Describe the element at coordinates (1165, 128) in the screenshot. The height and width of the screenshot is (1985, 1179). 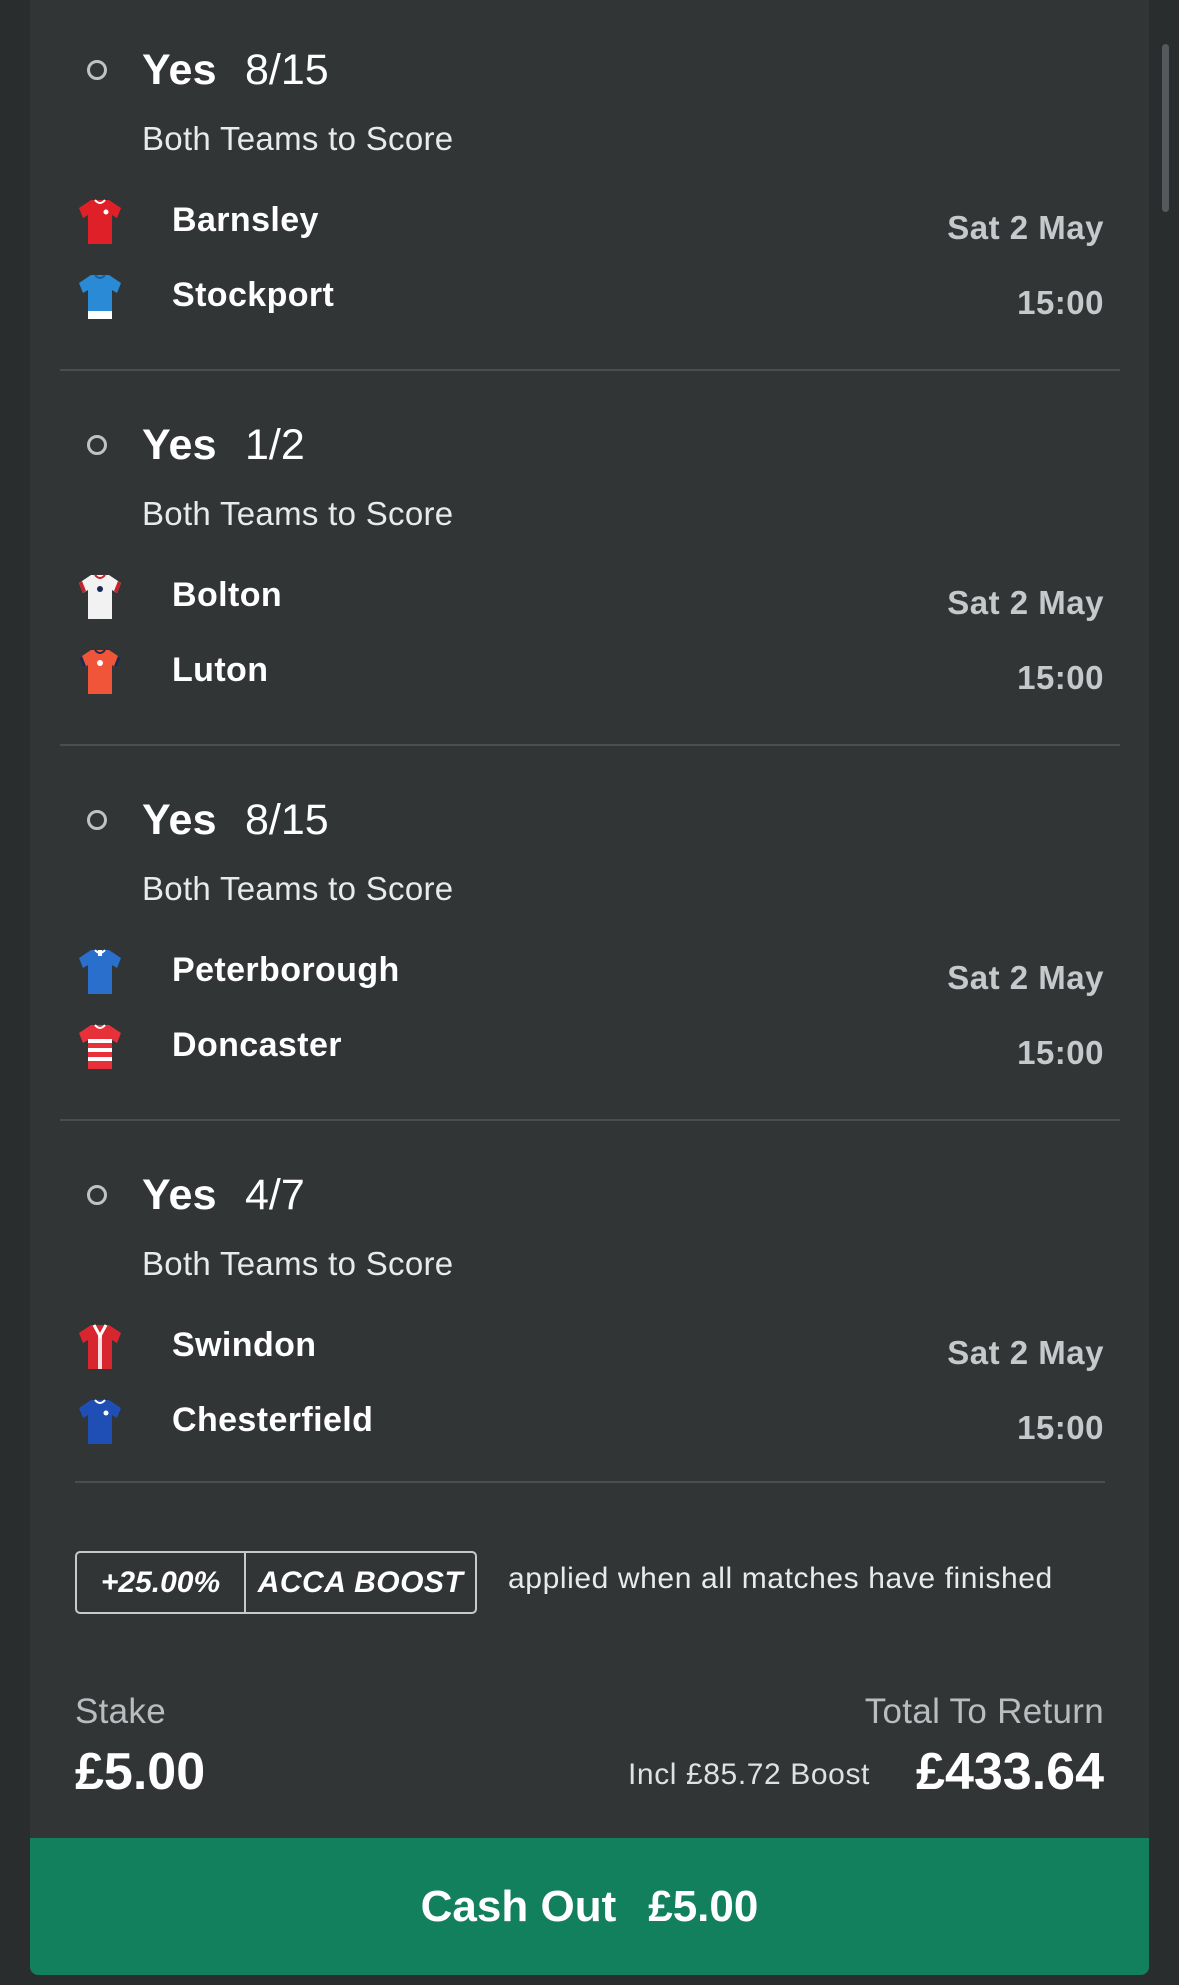
I see `scrollbar` at that location.